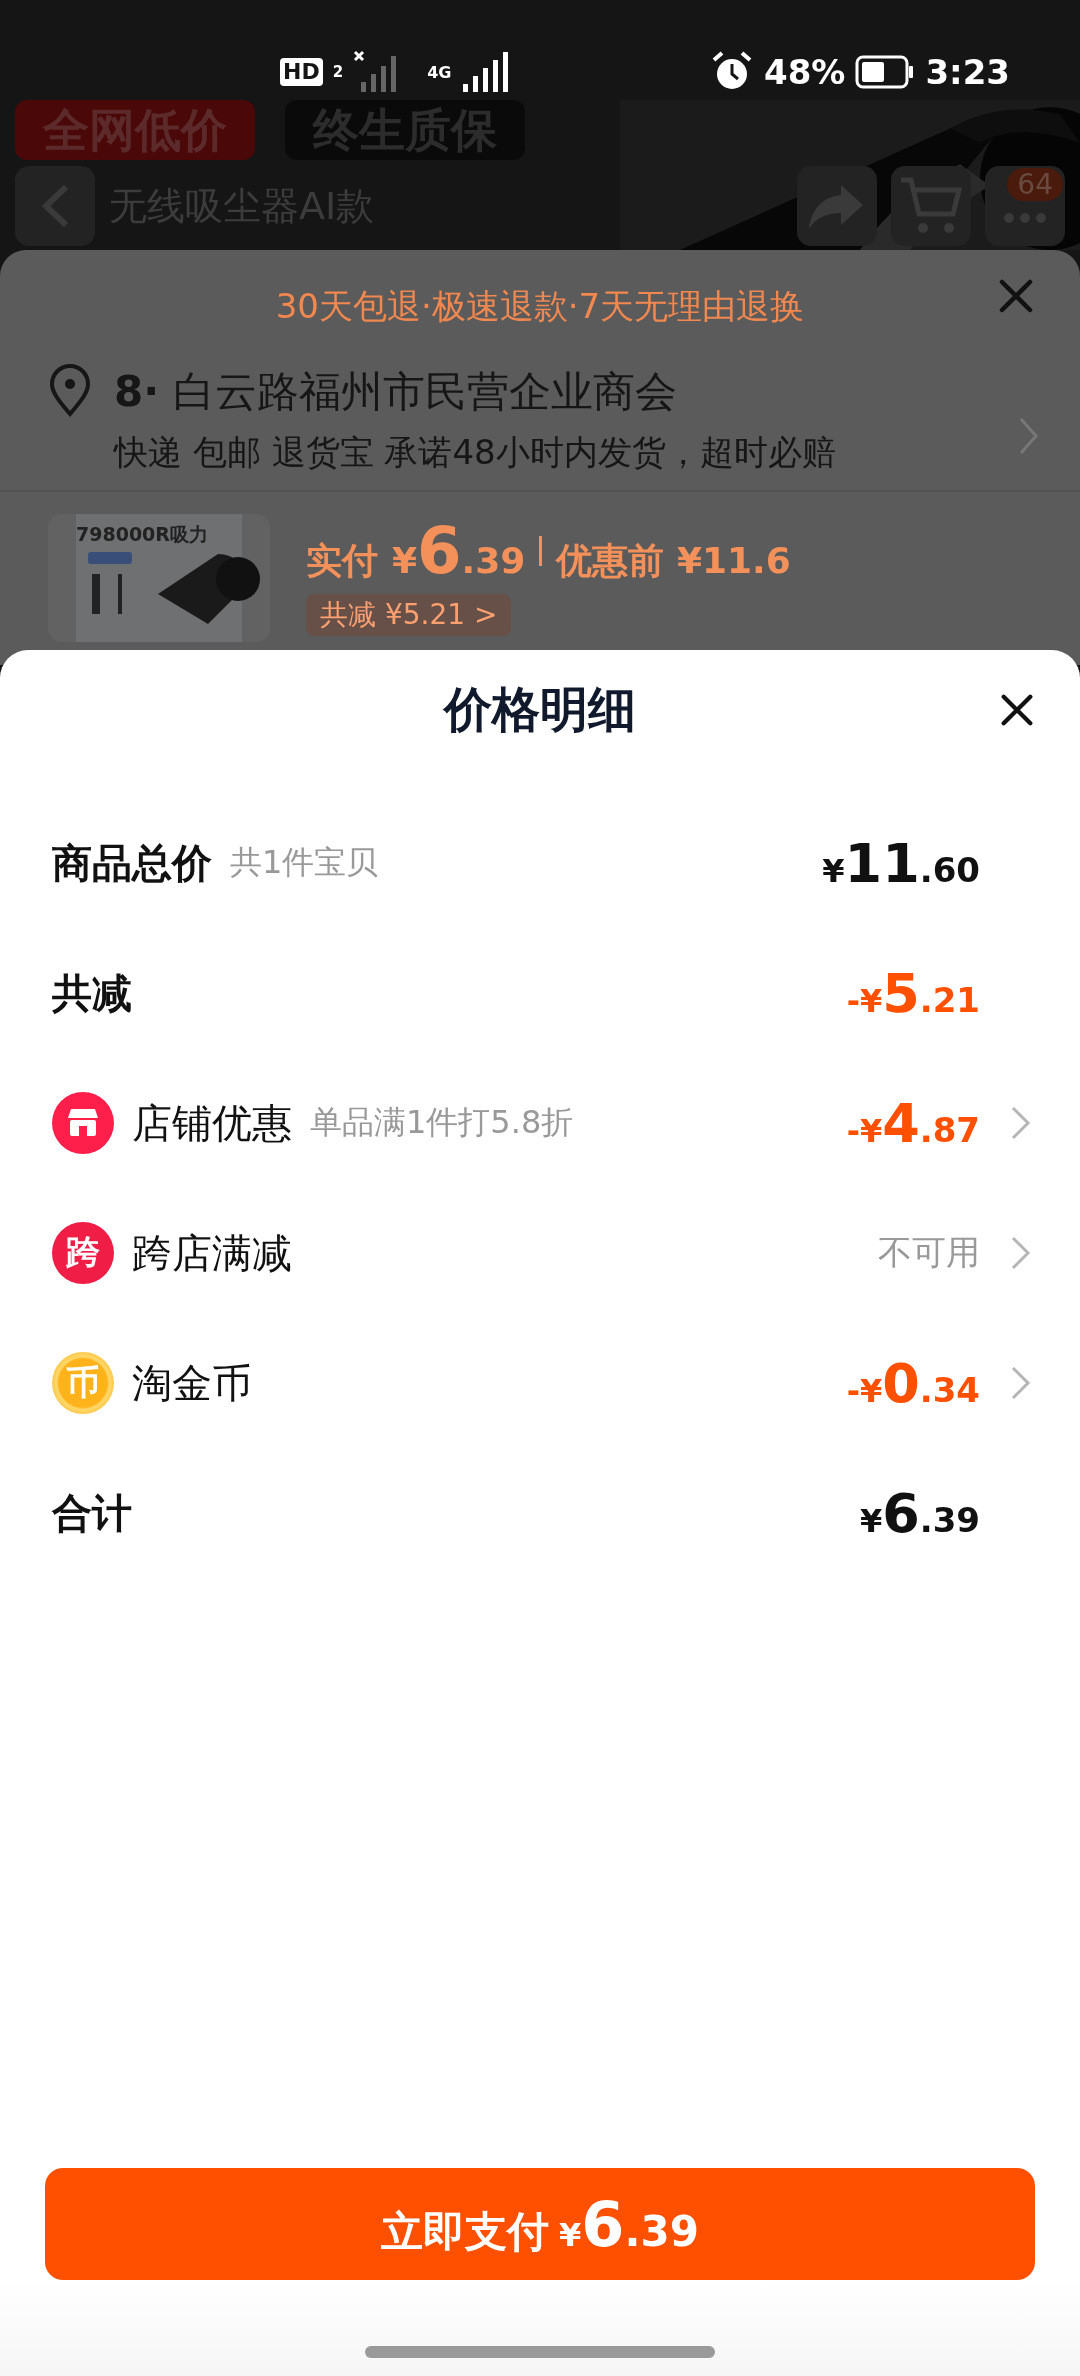 Image resolution: width=1080 pixels, height=2376 pixels. Describe the element at coordinates (885, 72) in the screenshot. I see `battery-icon` at that location.